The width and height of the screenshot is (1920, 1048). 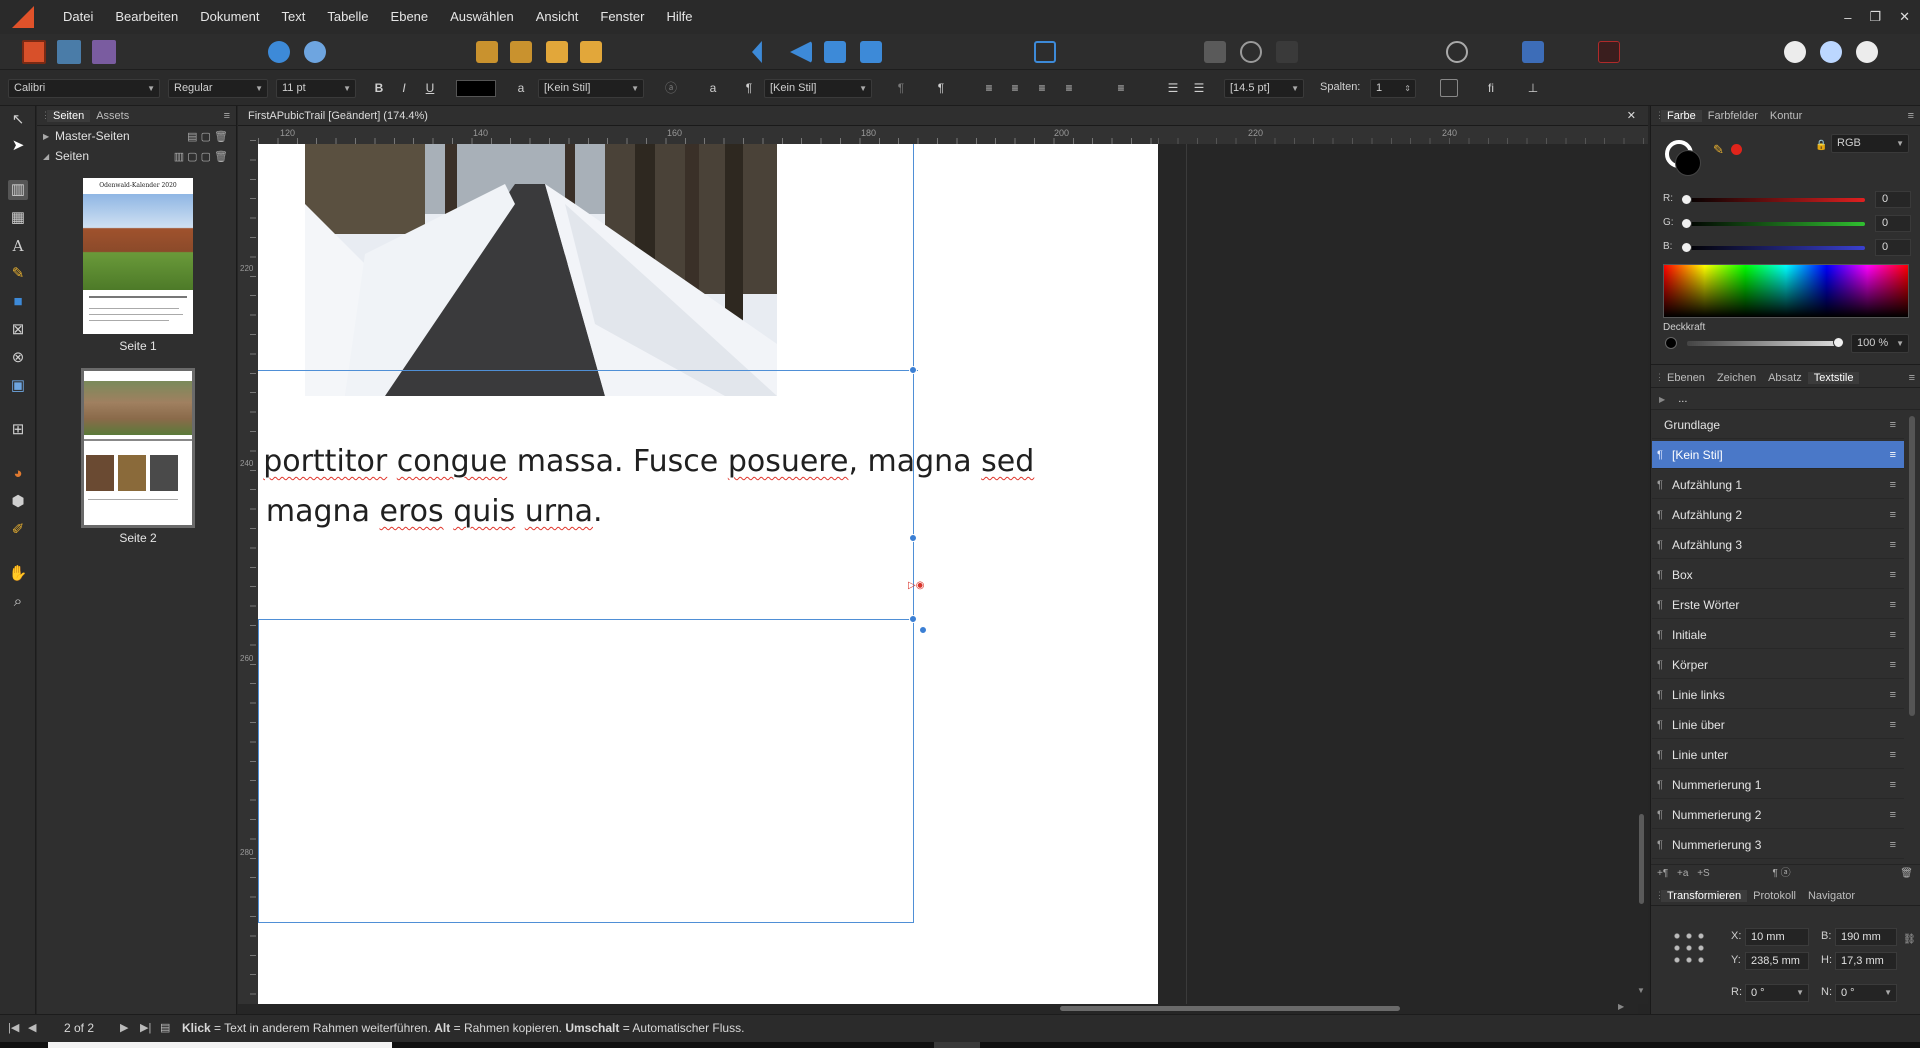 What do you see at coordinates (1786, 291) in the screenshot?
I see `color-spectrum` at bounding box center [1786, 291].